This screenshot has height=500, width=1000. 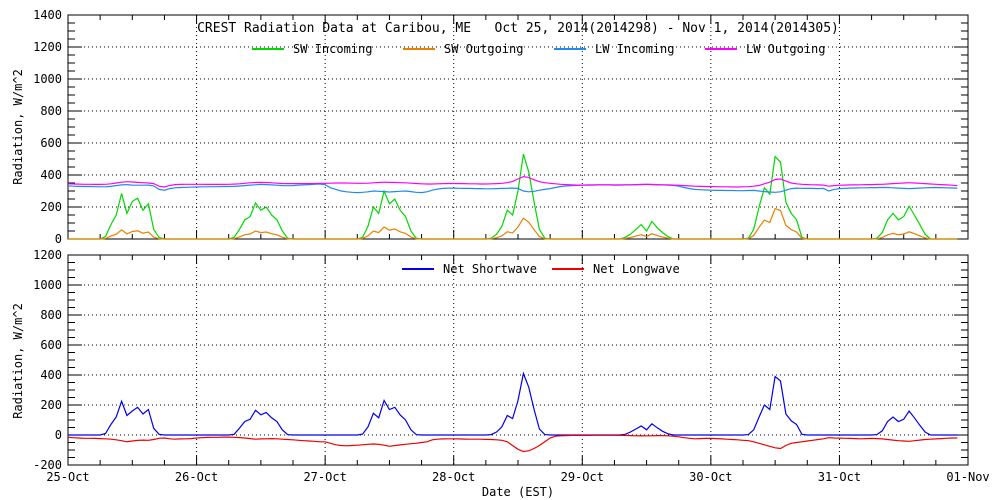 What do you see at coordinates (324, 477) in the screenshot?
I see `x-tick-label: 27-Oct` at bounding box center [324, 477].